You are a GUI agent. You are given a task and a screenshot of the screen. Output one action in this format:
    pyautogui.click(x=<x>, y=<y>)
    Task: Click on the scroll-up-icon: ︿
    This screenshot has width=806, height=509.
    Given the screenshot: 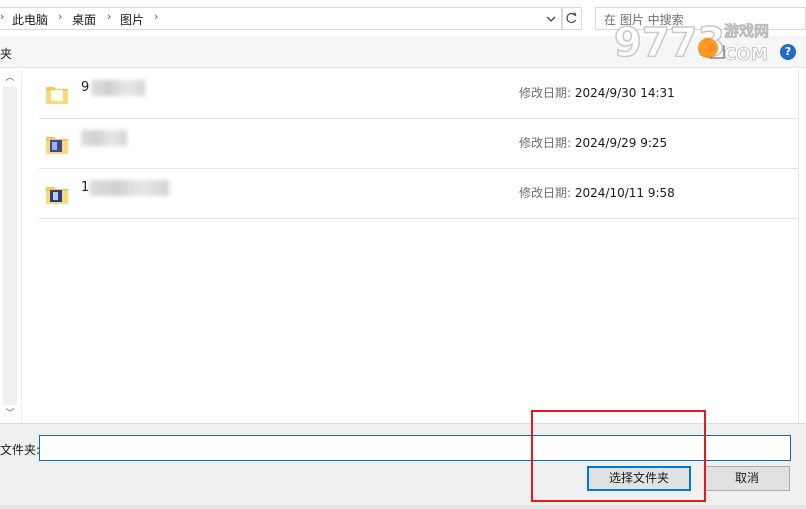 What is the action you would take?
    pyautogui.click(x=10, y=78)
    